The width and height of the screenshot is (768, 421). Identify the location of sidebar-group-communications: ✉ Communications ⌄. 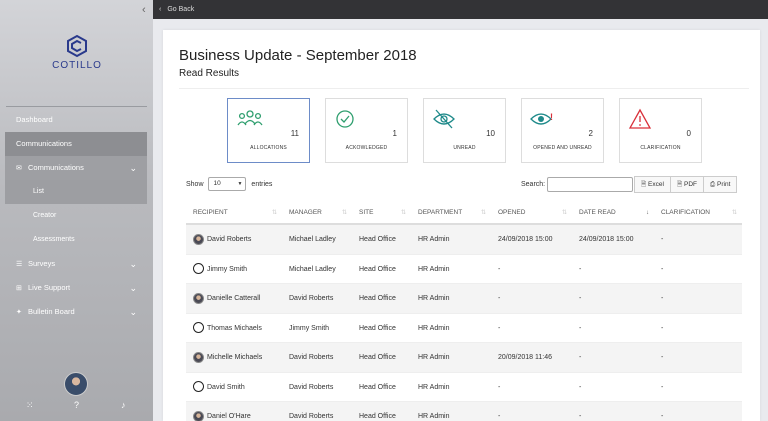
(76, 168).